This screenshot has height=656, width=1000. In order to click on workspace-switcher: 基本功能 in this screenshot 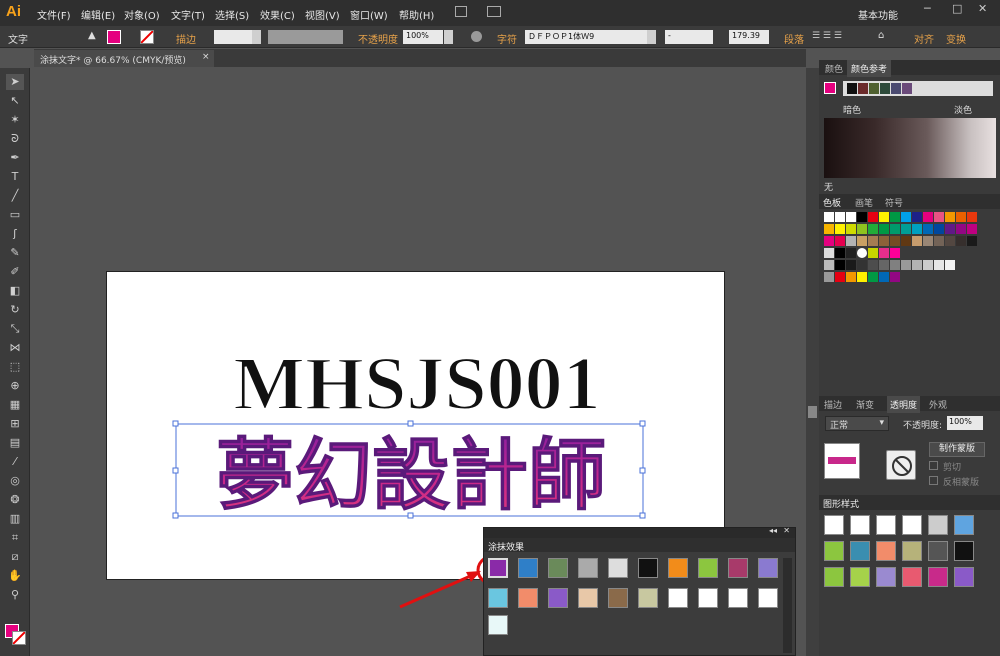, I will do `click(878, 14)`.